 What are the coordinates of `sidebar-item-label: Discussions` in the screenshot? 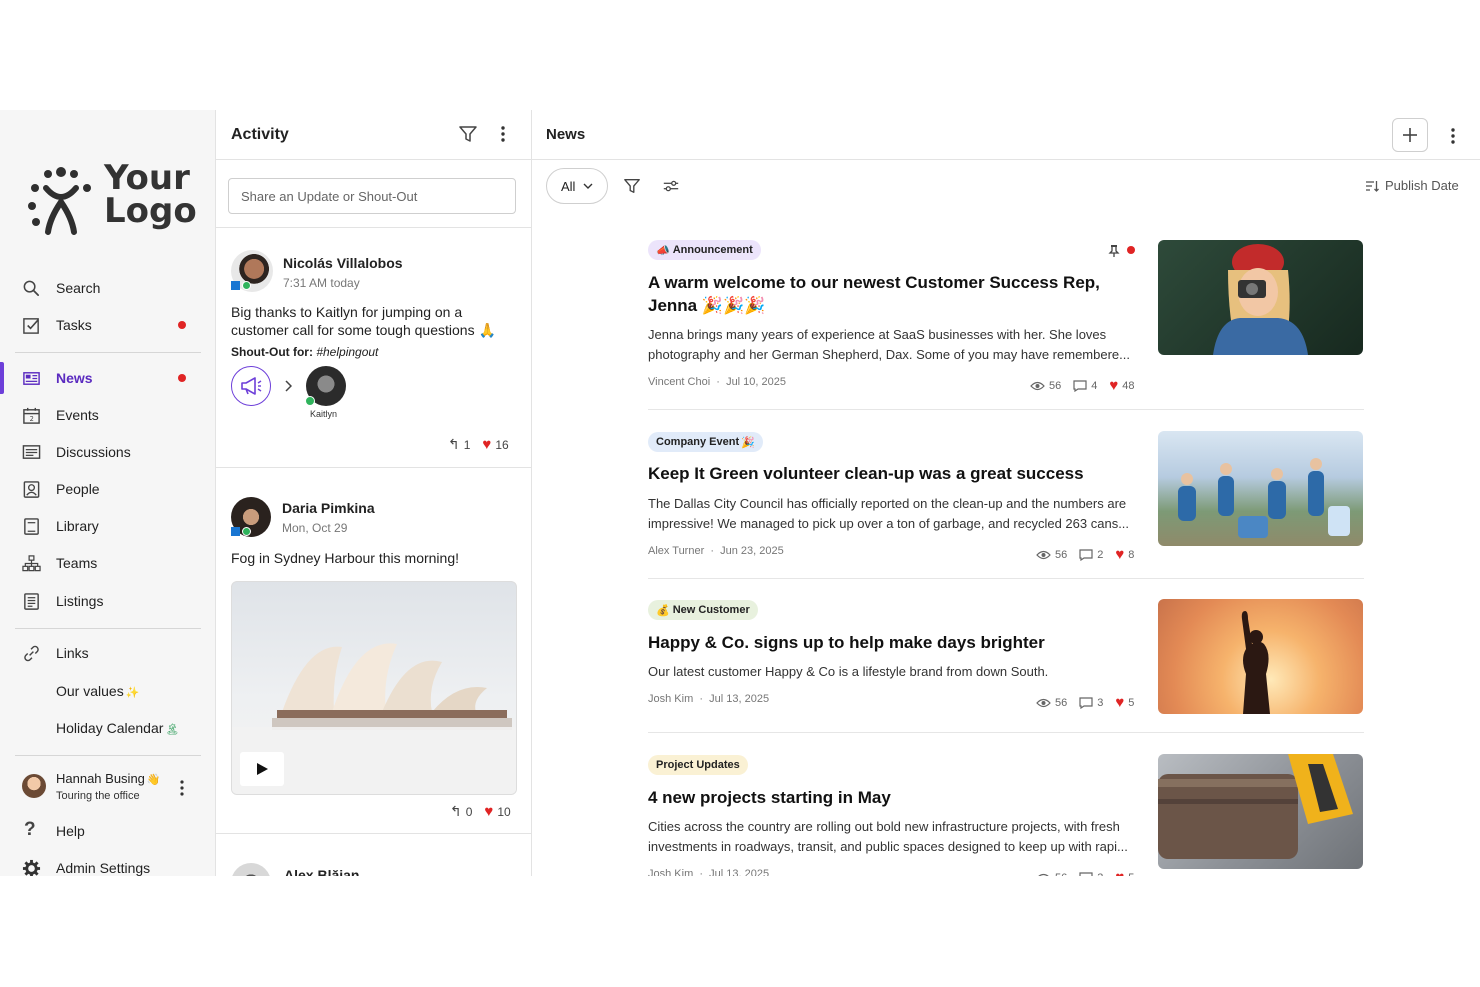 It's located at (93, 452).